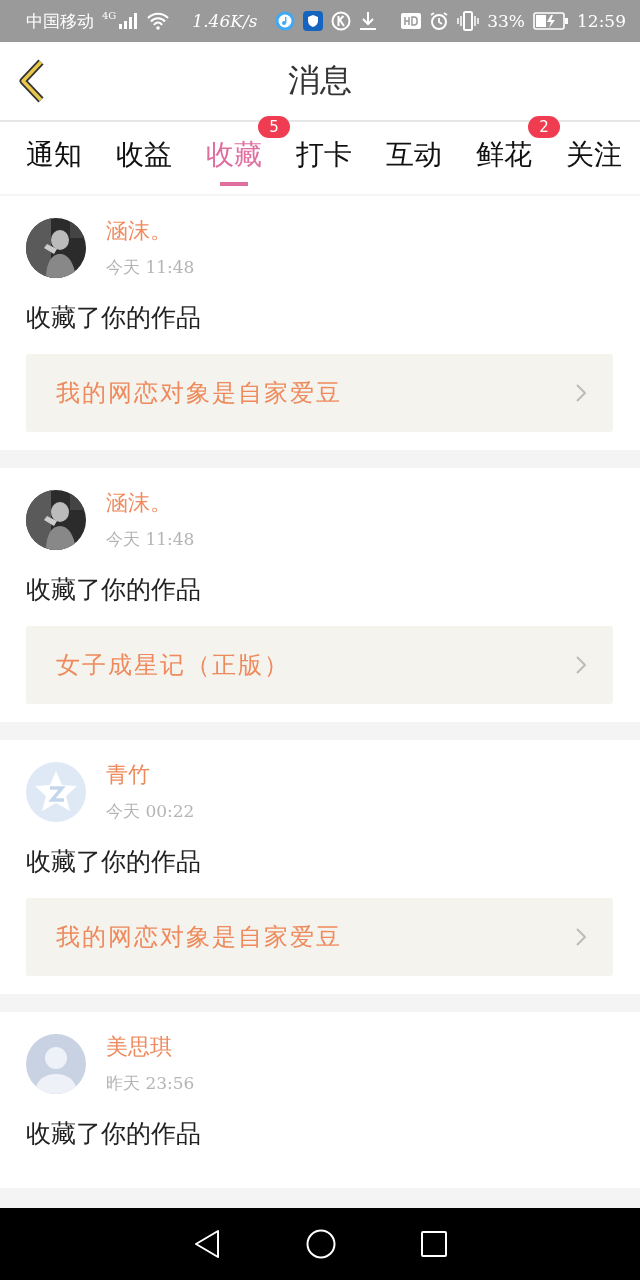 Image resolution: width=640 pixels, height=1280 pixels. I want to click on count-badge: 2, so click(544, 127).